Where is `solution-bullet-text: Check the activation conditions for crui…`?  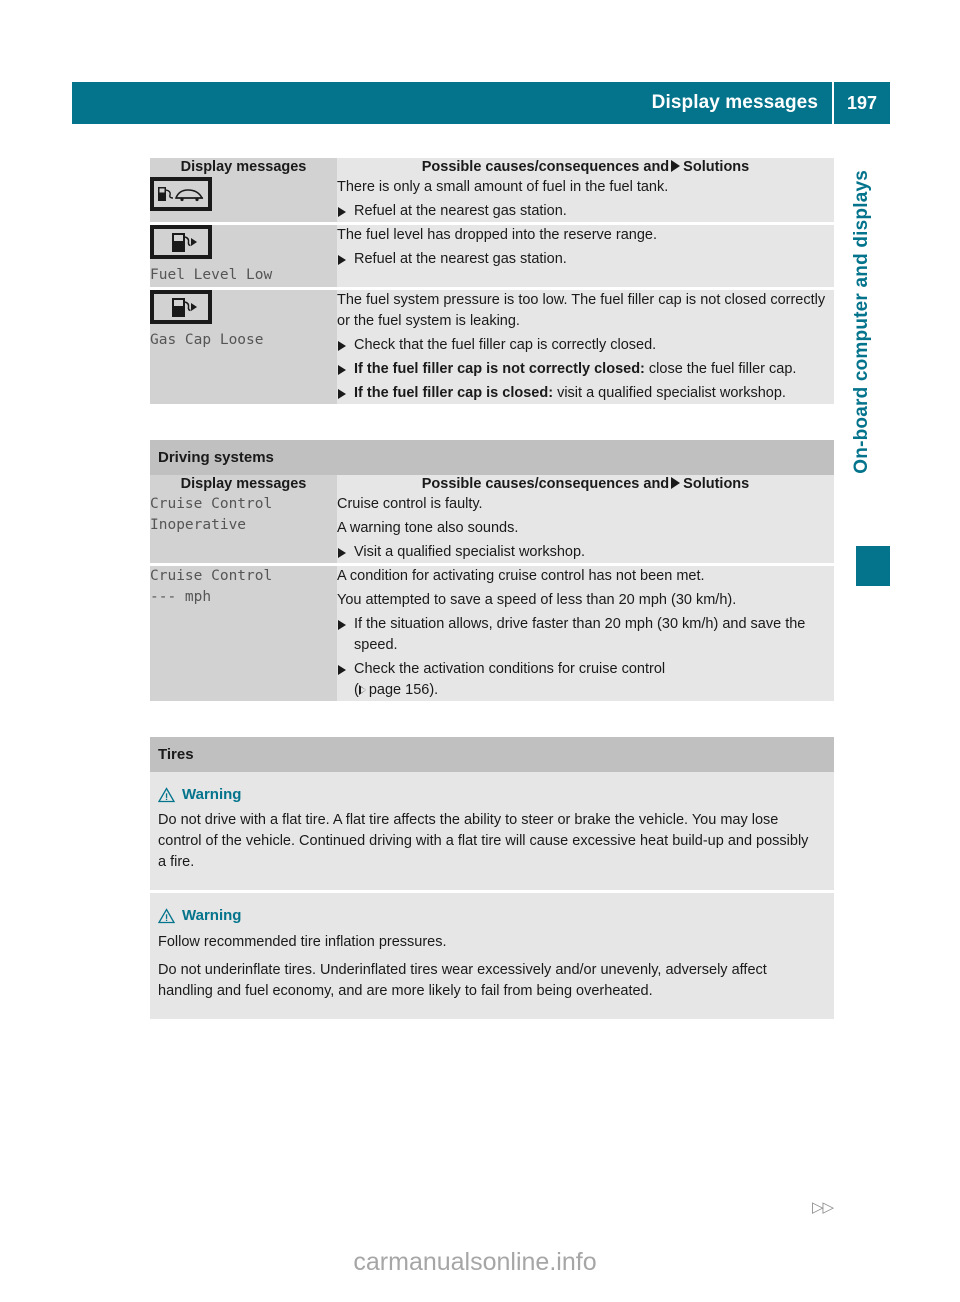
solution-bullet-text: Check the activation conditions for crui… is located at coordinates (510, 668).